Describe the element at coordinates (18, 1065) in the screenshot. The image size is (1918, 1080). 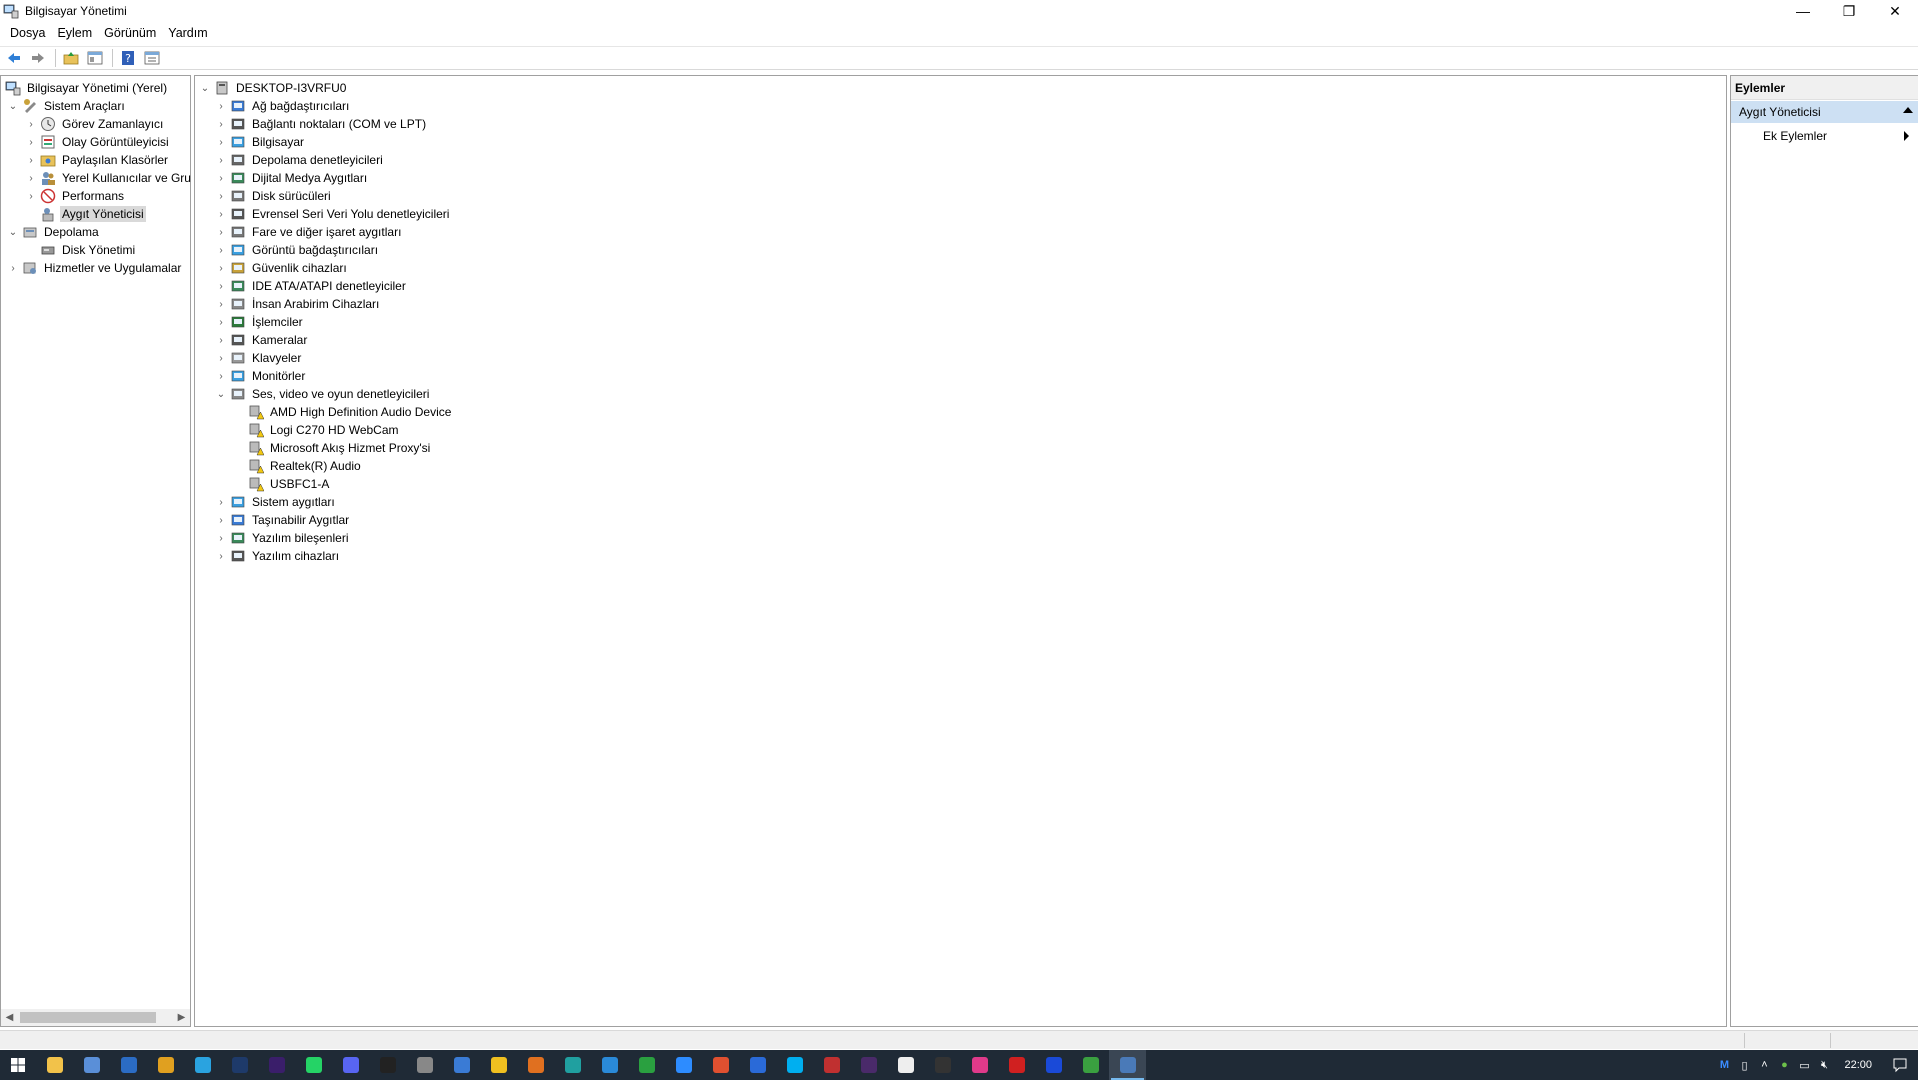
I see `start-button` at that location.